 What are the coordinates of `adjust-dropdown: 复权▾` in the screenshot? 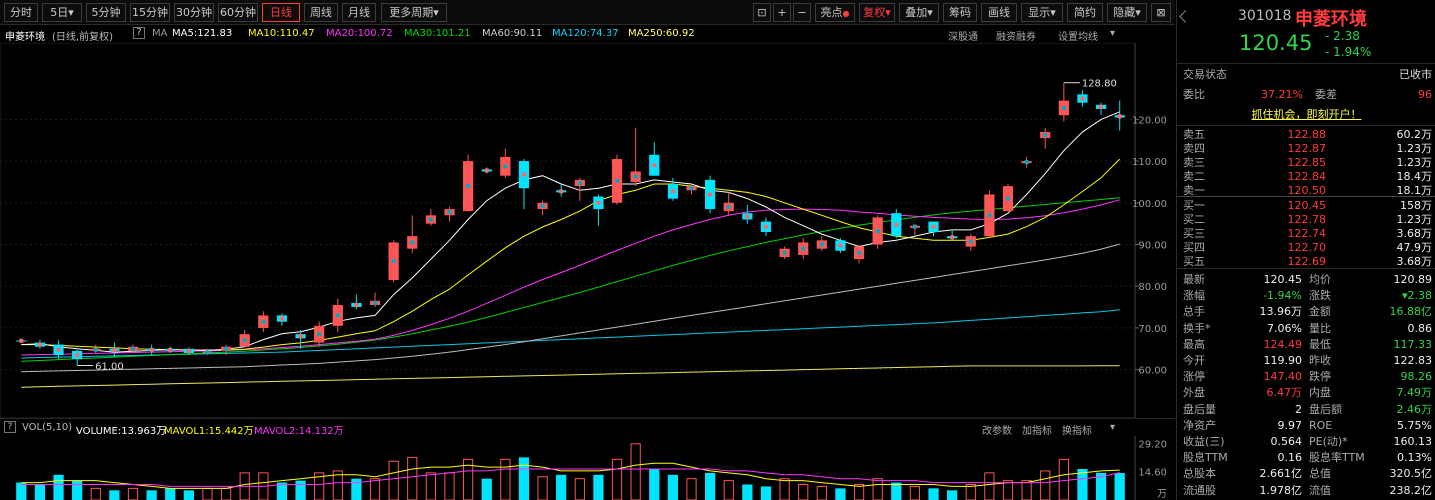 It's located at (877, 12).